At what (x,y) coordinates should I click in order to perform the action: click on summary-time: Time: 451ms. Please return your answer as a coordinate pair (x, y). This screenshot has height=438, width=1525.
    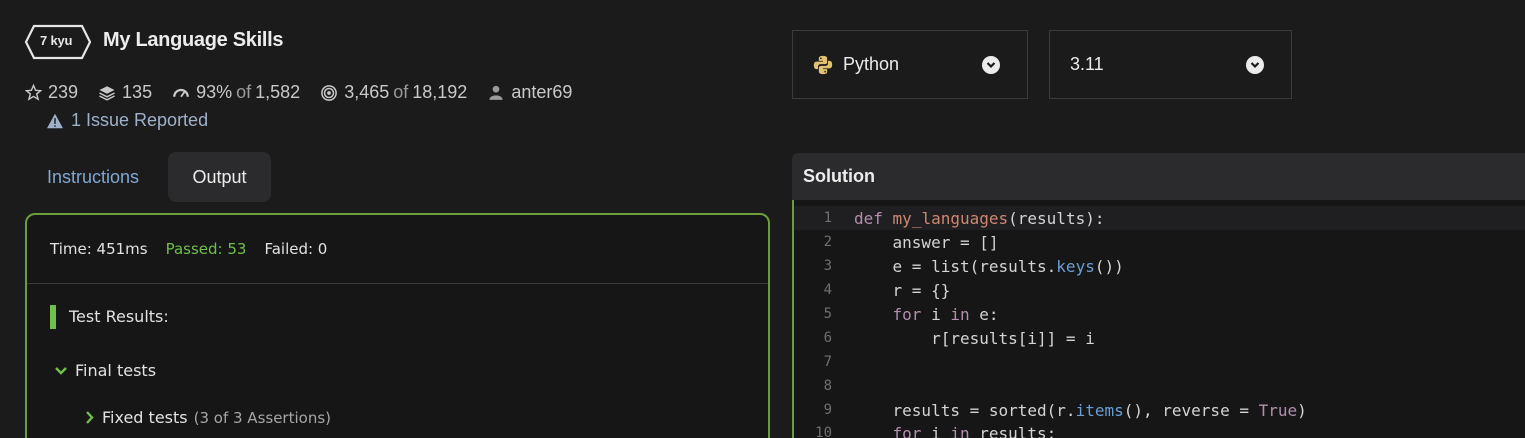
    Looking at the image, I should click on (99, 249).